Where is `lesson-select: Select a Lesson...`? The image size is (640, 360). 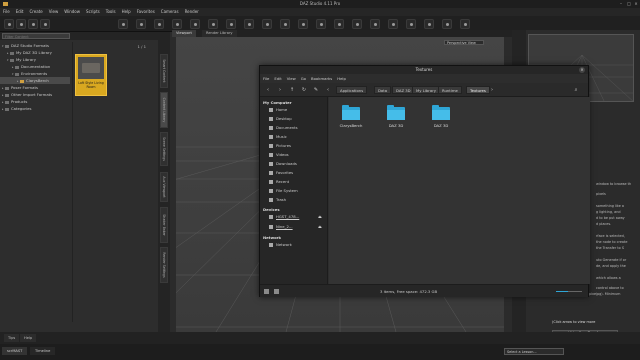
lesson-select: Select a Lesson... is located at coordinates (534, 351).